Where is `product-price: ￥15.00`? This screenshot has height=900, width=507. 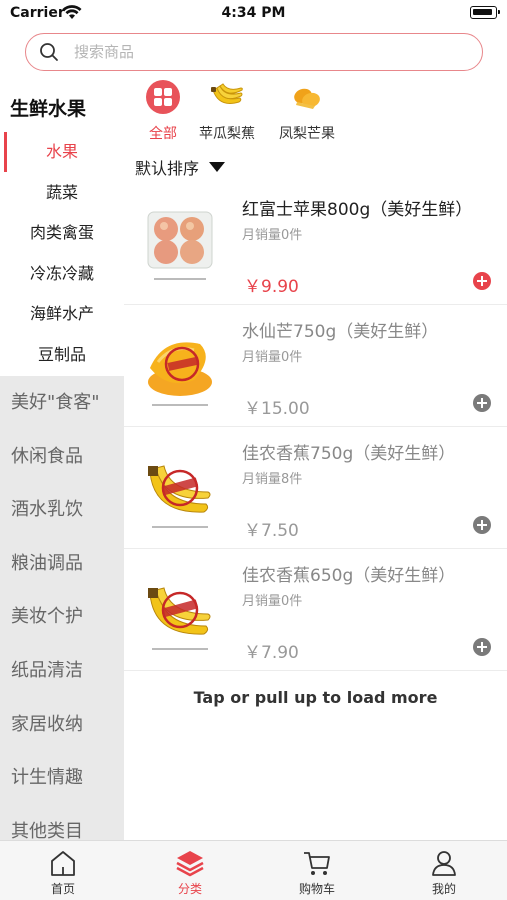 product-price: ￥15.00 is located at coordinates (277, 409).